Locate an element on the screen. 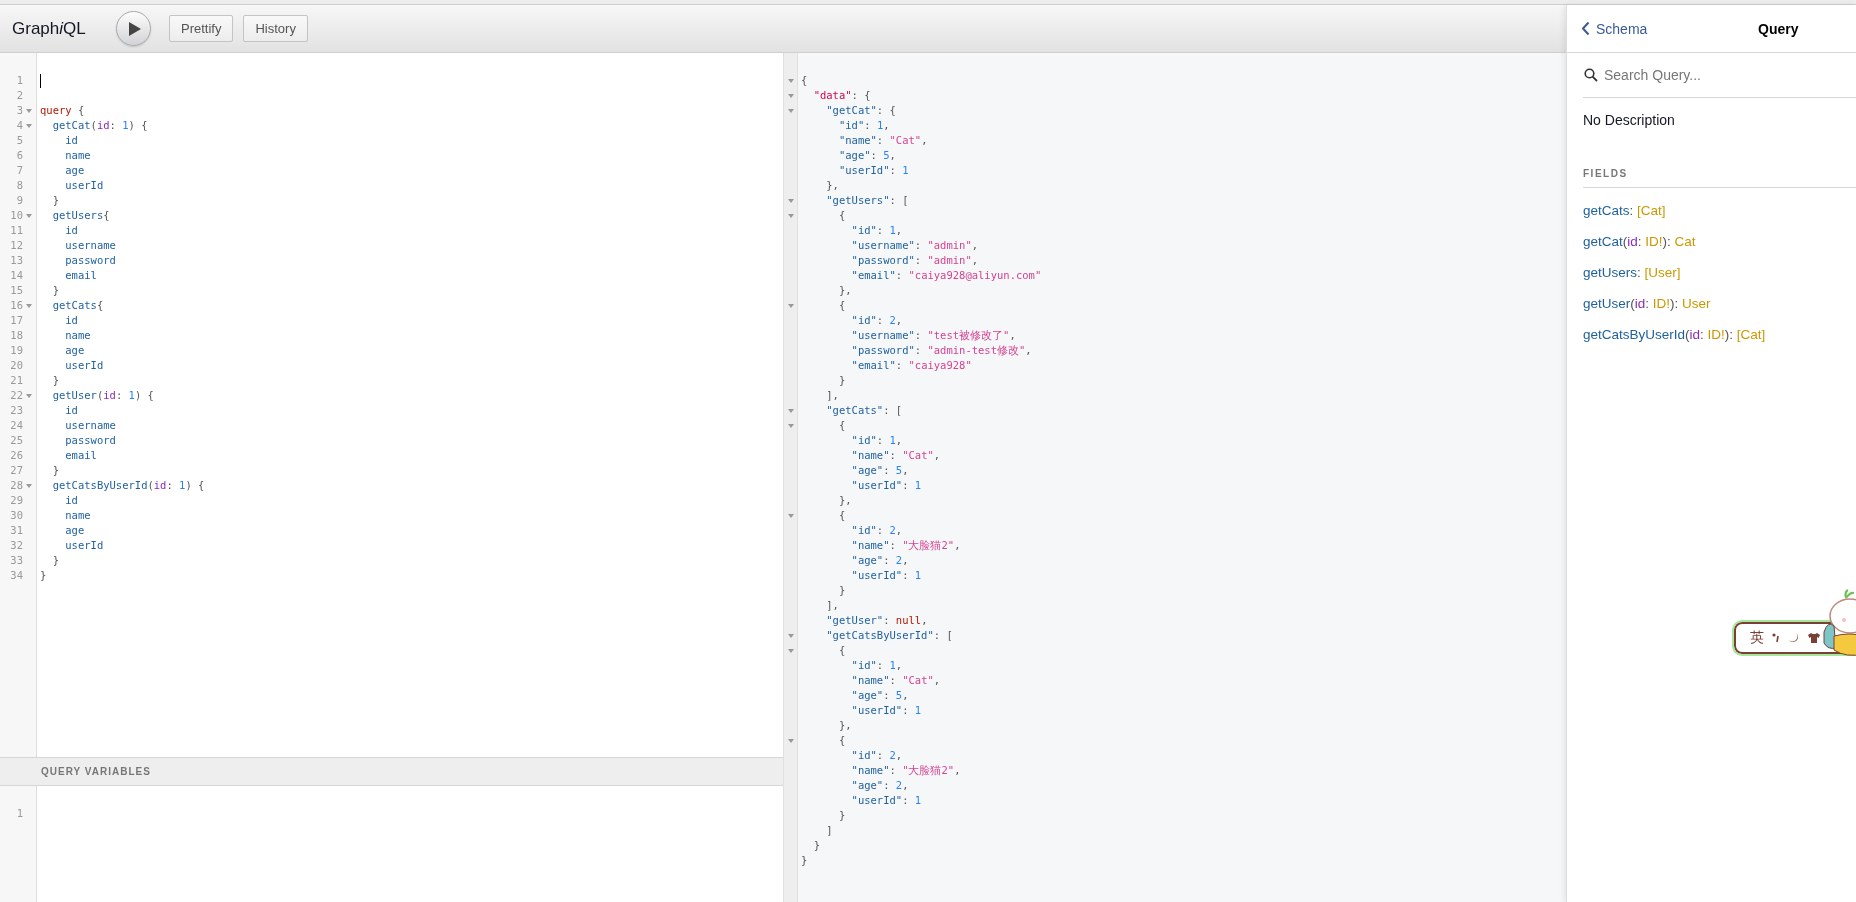  line-number: 1 is located at coordinates (19, 813).